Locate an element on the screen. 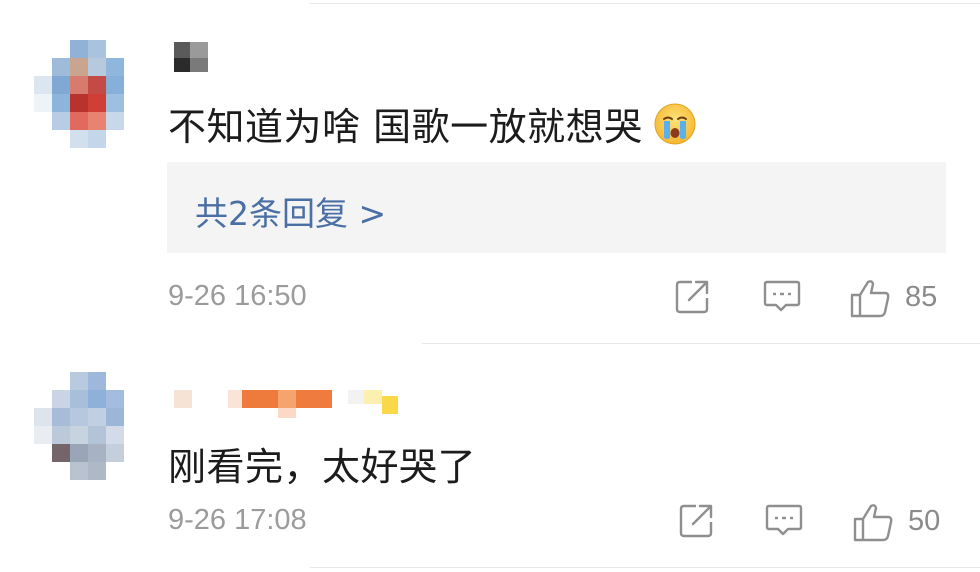 The image size is (980, 572). like-button: 85 is located at coordinates (899, 298).